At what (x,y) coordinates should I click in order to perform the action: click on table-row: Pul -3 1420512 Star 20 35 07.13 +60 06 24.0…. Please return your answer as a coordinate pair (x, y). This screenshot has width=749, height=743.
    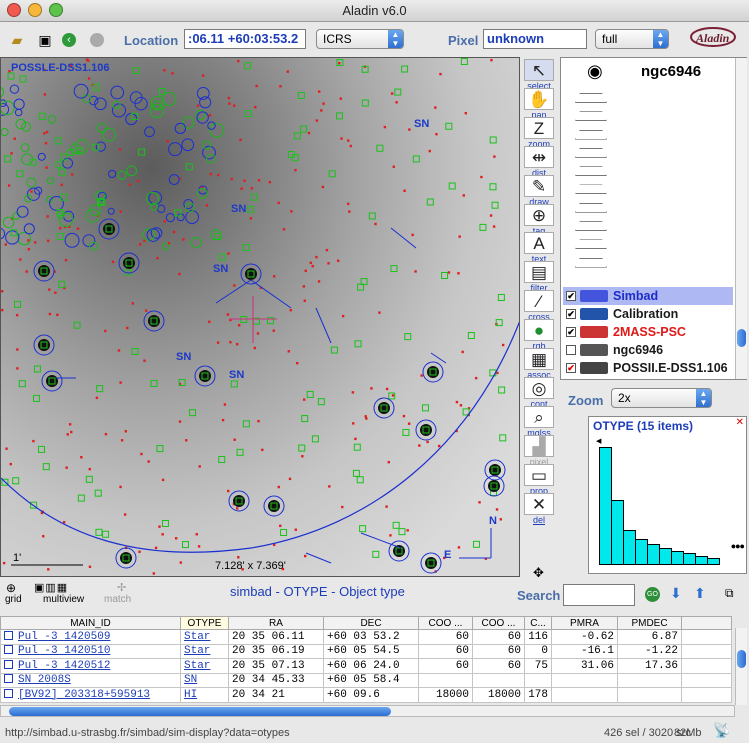
    Looking at the image, I should click on (366, 666).